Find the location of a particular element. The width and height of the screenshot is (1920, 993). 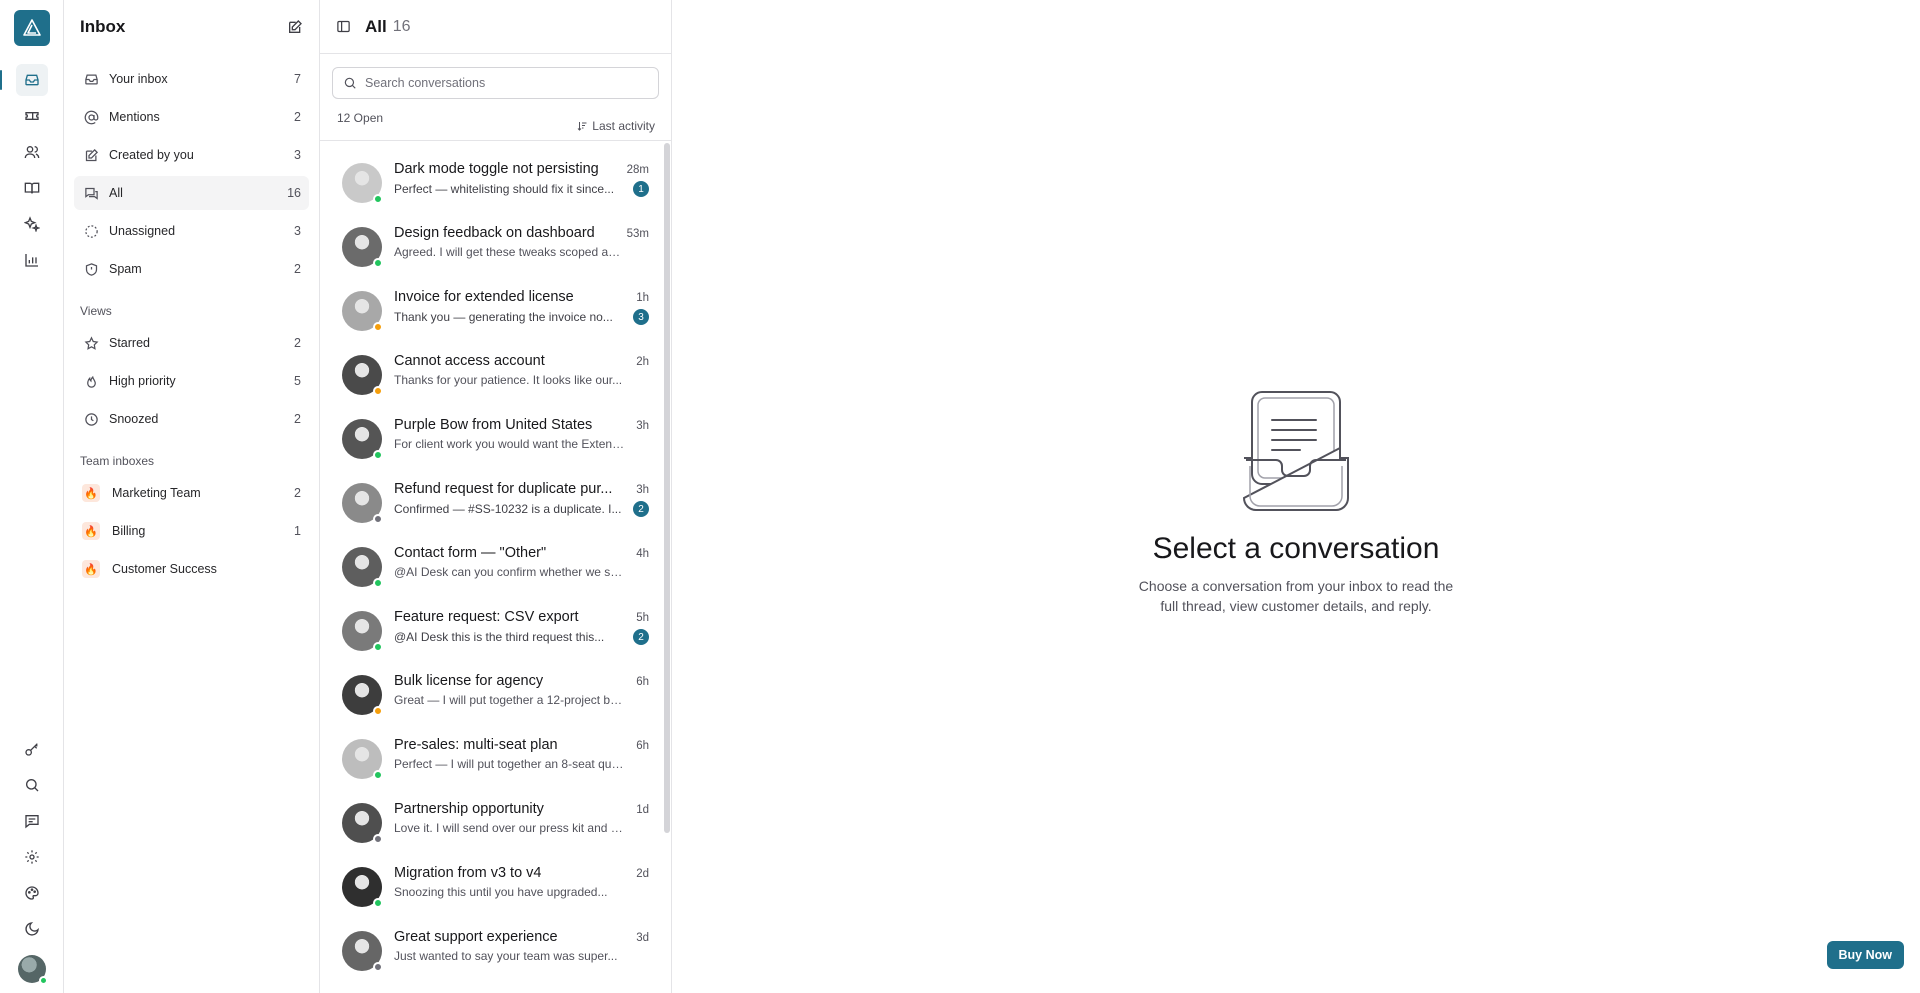

compose-icon is located at coordinates (295, 26).